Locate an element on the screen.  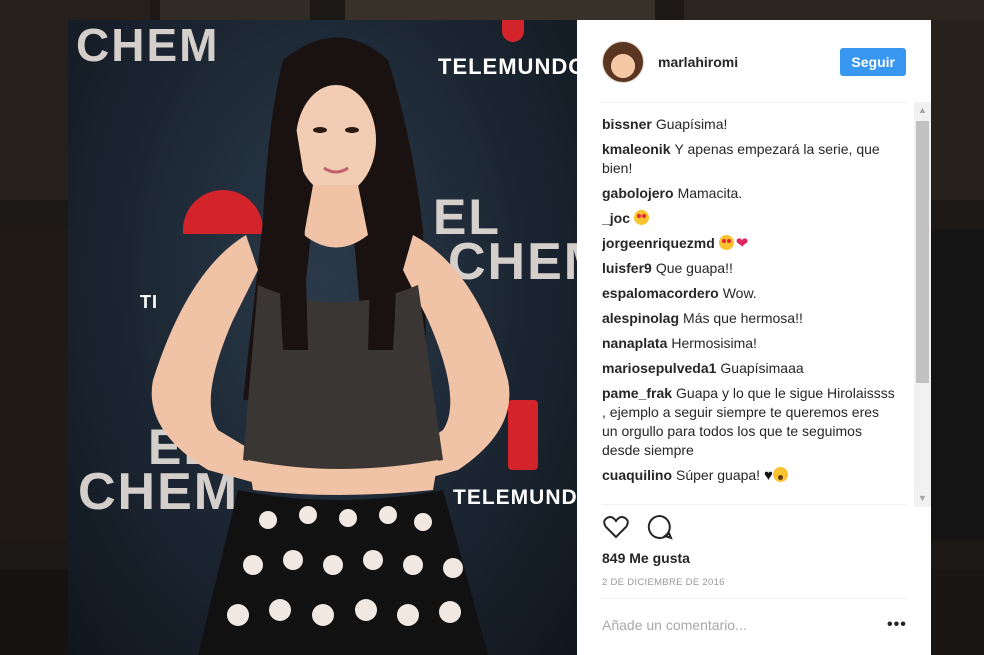
likes-count: 849 Me gusta is located at coordinates (646, 558).